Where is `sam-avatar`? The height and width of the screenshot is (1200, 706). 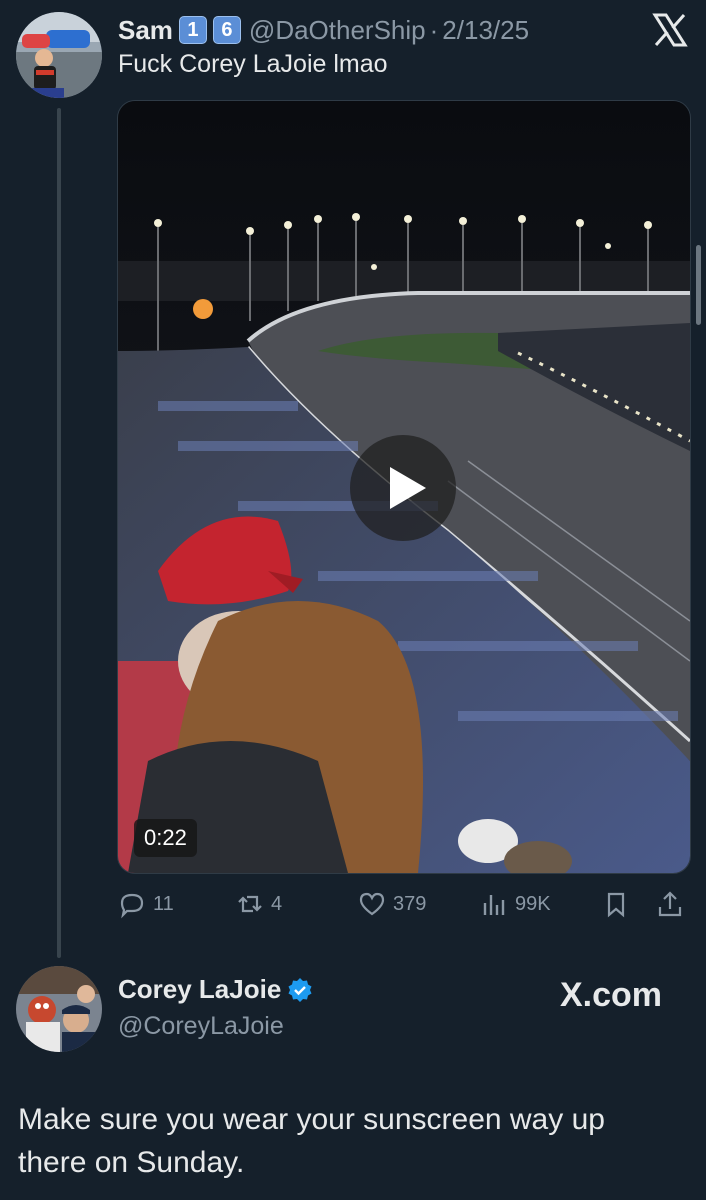 sam-avatar is located at coordinates (59, 55).